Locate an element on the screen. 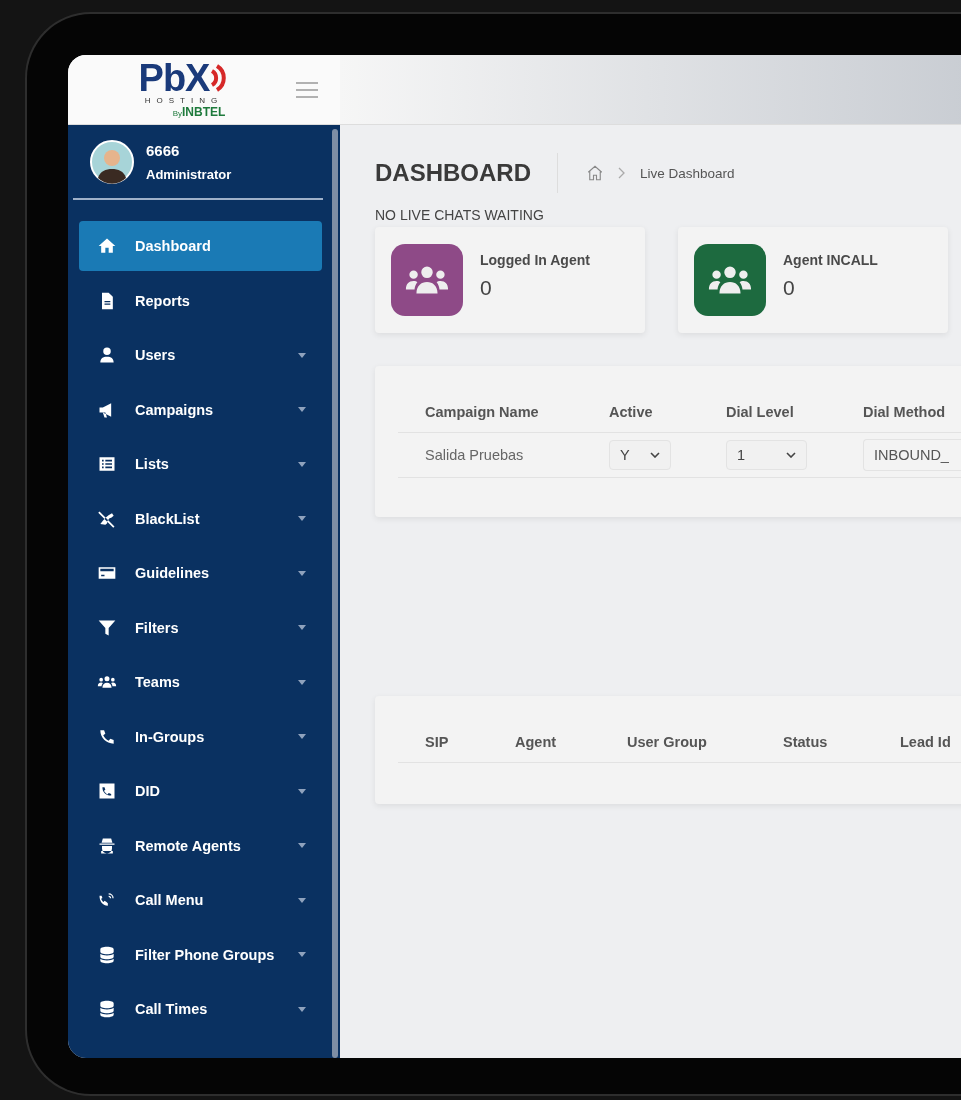 The width and height of the screenshot is (961, 1100). sidebar-item: BlackList is located at coordinates (200, 518).